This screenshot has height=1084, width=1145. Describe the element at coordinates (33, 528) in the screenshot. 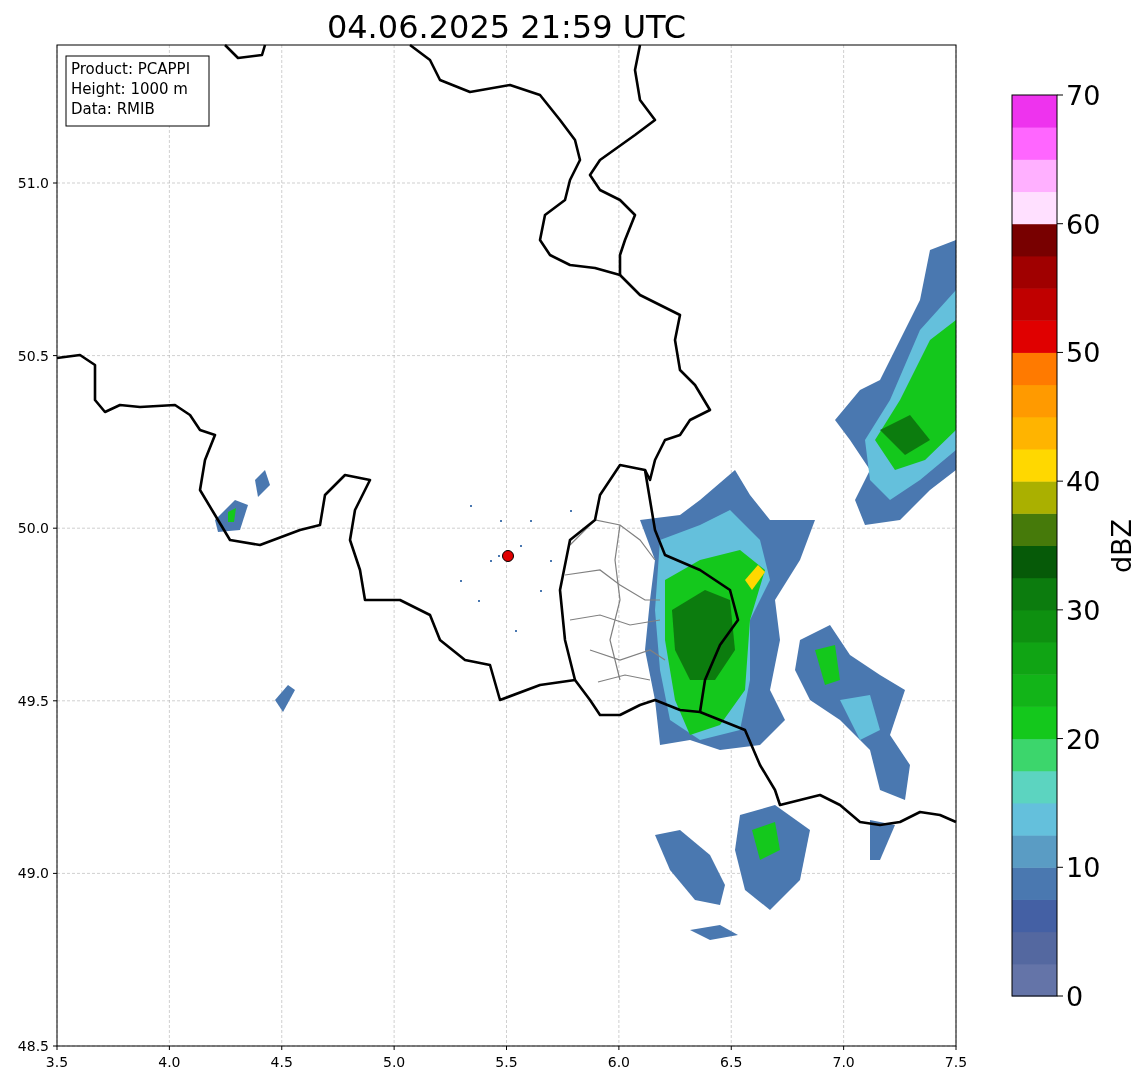

I see `y-axis-tick-label: 50.0` at that location.